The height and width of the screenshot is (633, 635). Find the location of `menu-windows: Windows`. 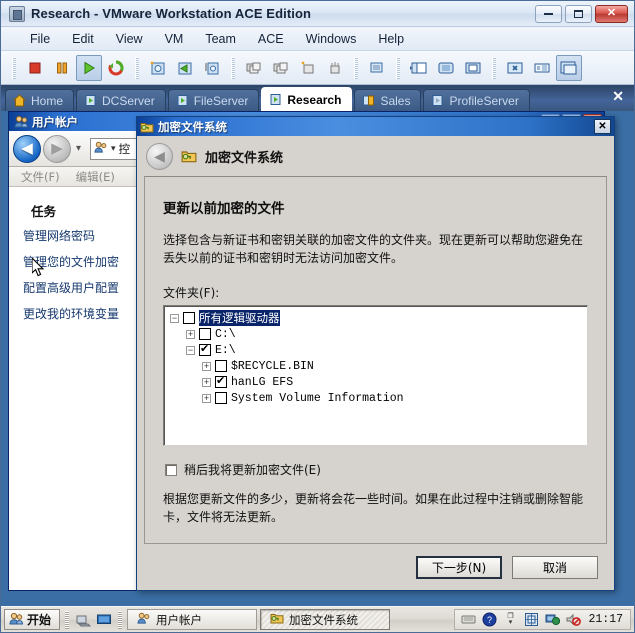

menu-windows: Windows is located at coordinates (331, 39).